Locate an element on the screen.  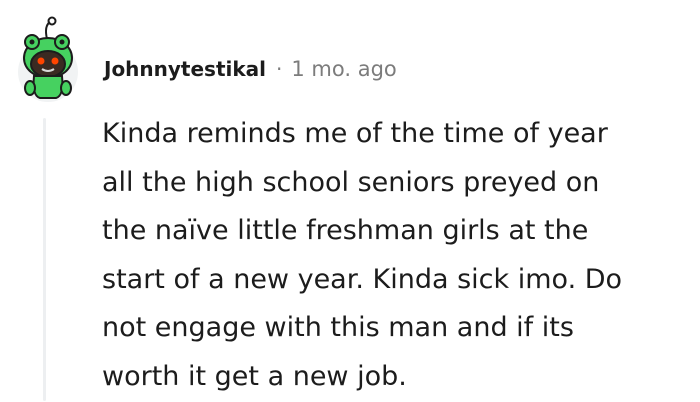
comment-meta: Johnnytestikal · 1 mo. ago is located at coordinates (250, 69).